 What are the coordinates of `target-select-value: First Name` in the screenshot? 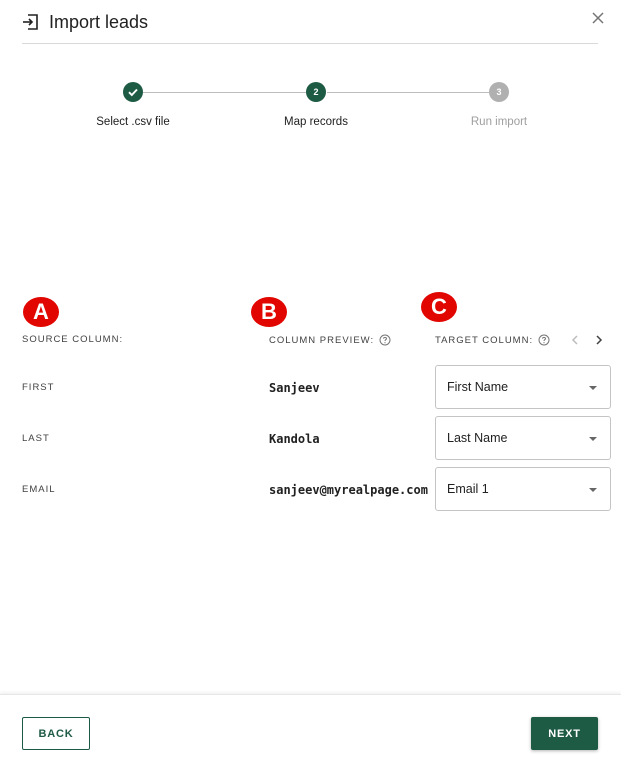 It's located at (478, 387).